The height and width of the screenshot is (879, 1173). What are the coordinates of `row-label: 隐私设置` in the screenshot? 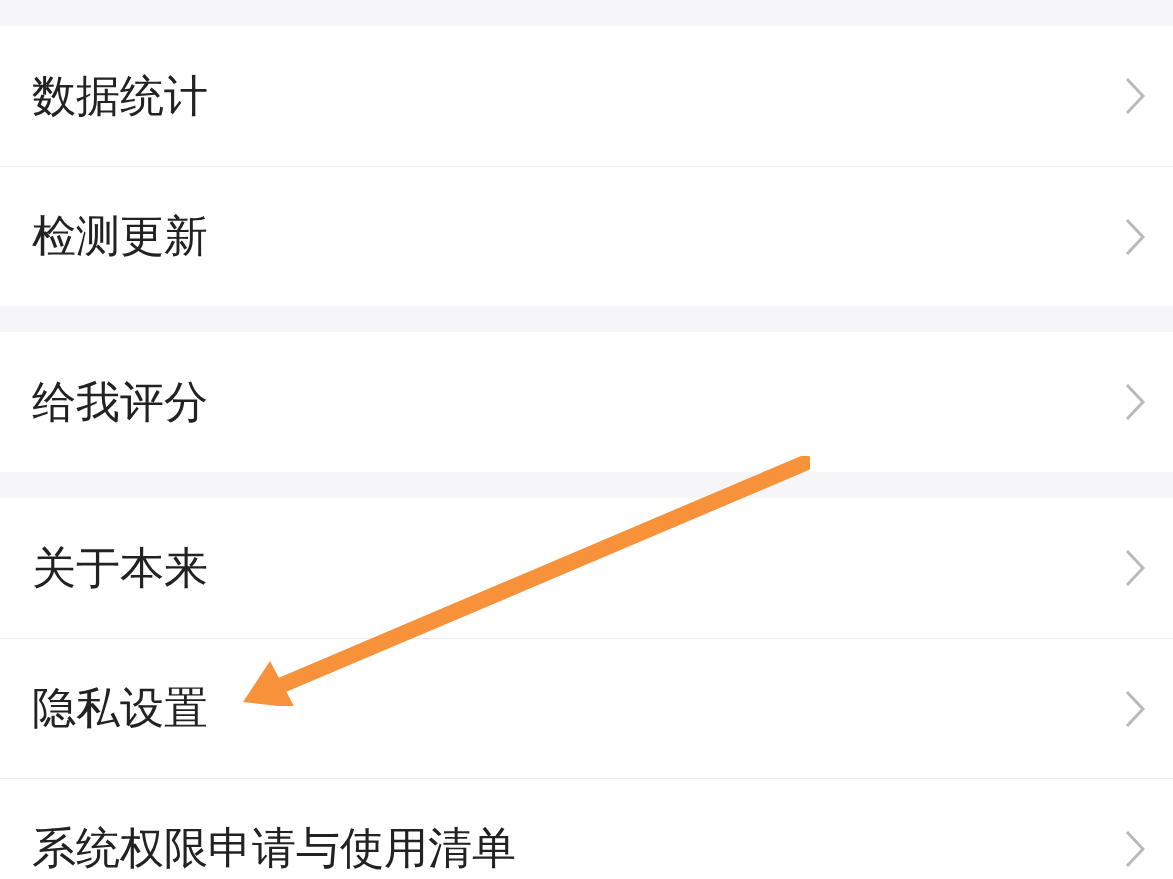 It's located at (120, 708).